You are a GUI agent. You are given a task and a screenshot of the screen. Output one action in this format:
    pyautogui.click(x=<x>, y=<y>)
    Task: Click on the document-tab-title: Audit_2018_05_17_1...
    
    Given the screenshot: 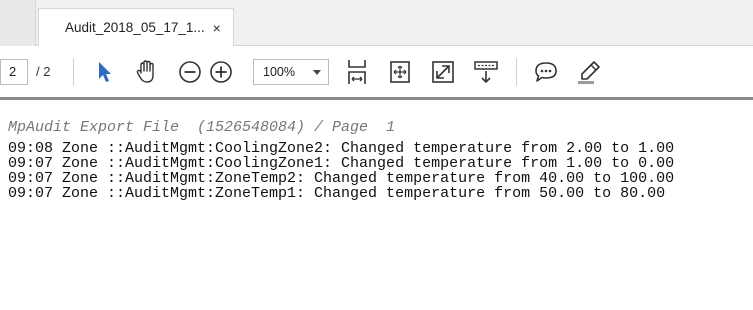 What is the action you would take?
    pyautogui.click(x=135, y=27)
    